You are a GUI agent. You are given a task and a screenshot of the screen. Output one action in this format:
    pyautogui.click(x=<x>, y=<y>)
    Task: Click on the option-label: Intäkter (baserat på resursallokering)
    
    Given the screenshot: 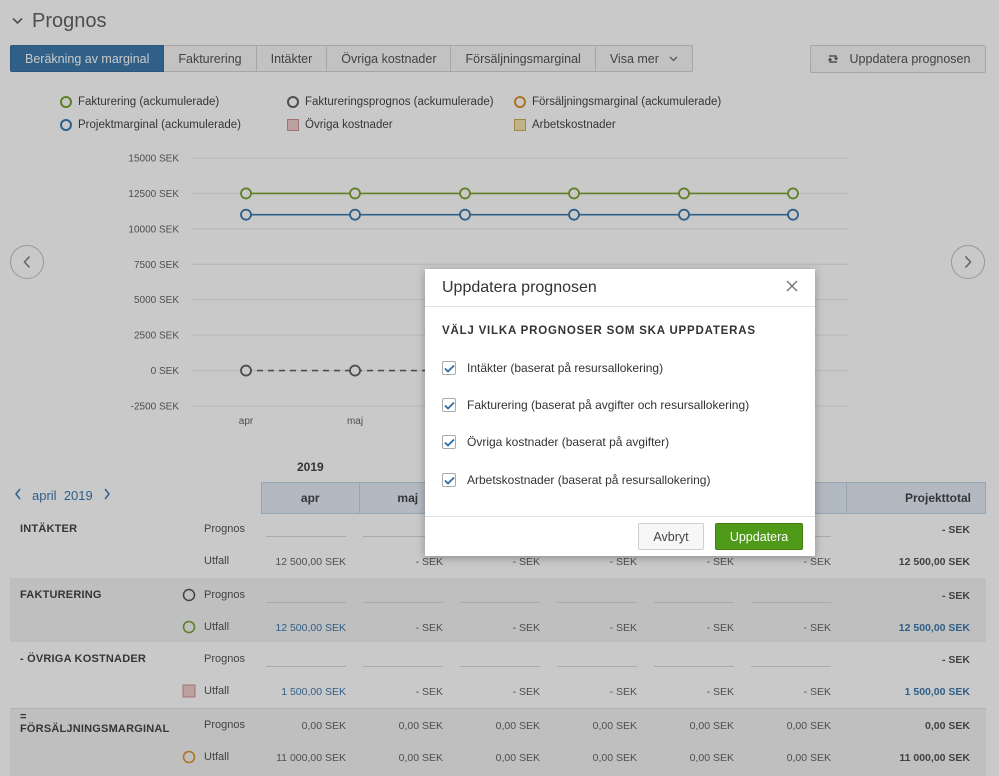 What is the action you would take?
    pyautogui.click(x=565, y=368)
    